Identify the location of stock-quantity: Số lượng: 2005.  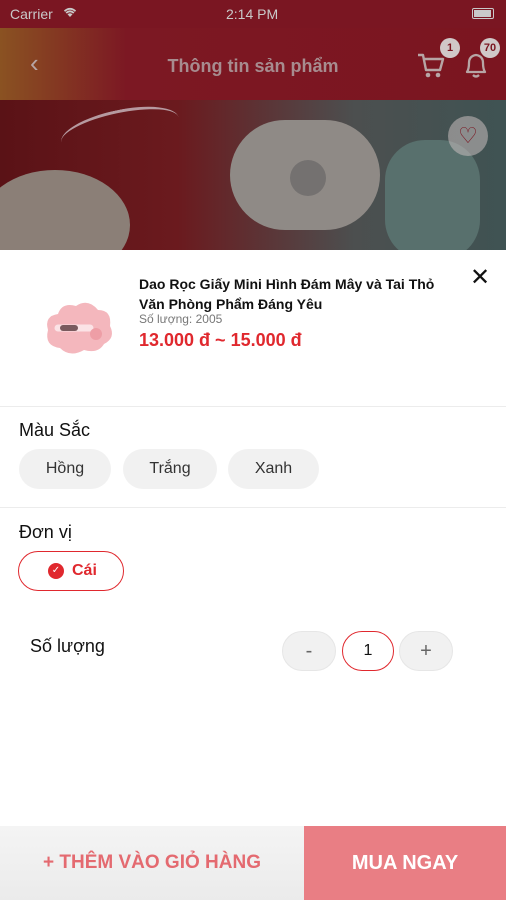
(181, 319).